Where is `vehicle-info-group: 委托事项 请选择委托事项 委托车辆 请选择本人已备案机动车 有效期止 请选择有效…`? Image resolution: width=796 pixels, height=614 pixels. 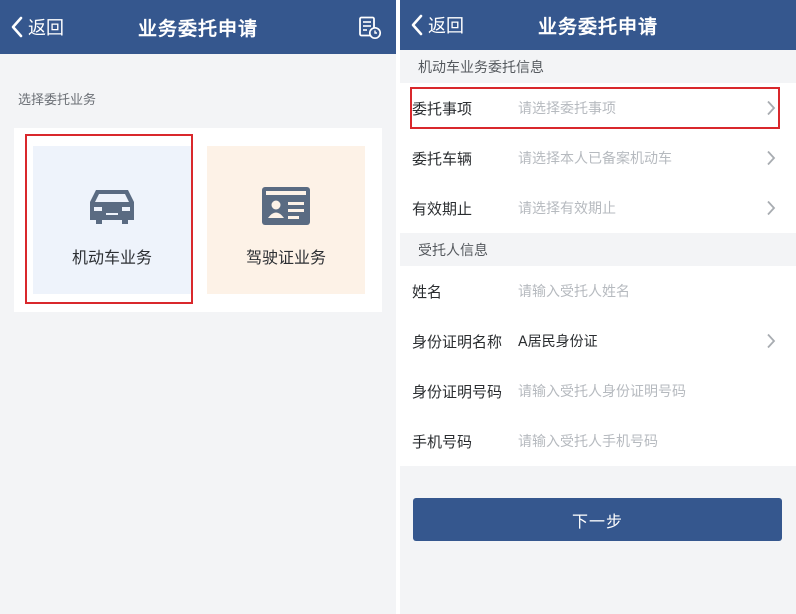
vehicle-info-group: 委托事项 请选择委托事项 委托车辆 请选择本人已备案机动车 有效期止 请选择有效… is located at coordinates (598, 158).